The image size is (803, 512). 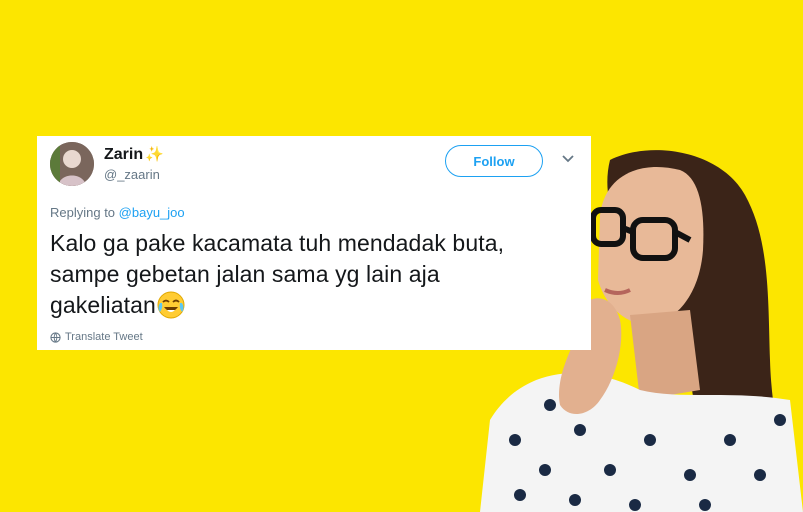 I want to click on translate-label: Translate Tweet, so click(x=104, y=337).